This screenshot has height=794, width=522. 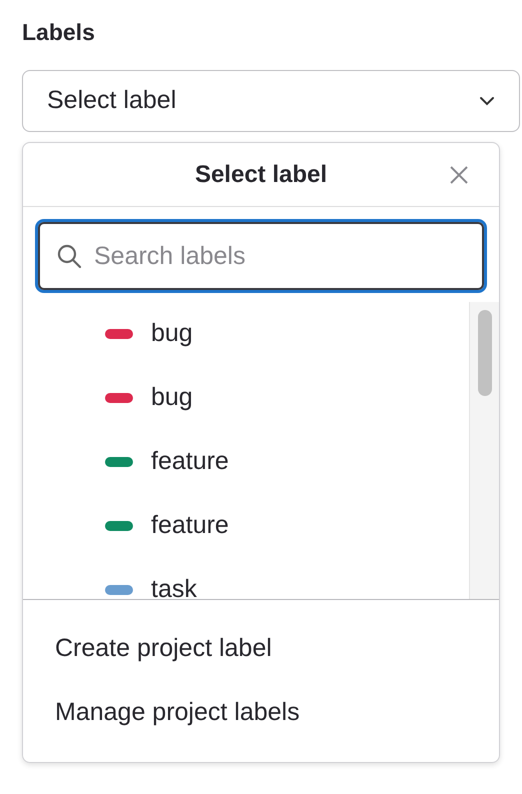 What do you see at coordinates (271, 101) in the screenshot?
I see `label-select: Select label` at bounding box center [271, 101].